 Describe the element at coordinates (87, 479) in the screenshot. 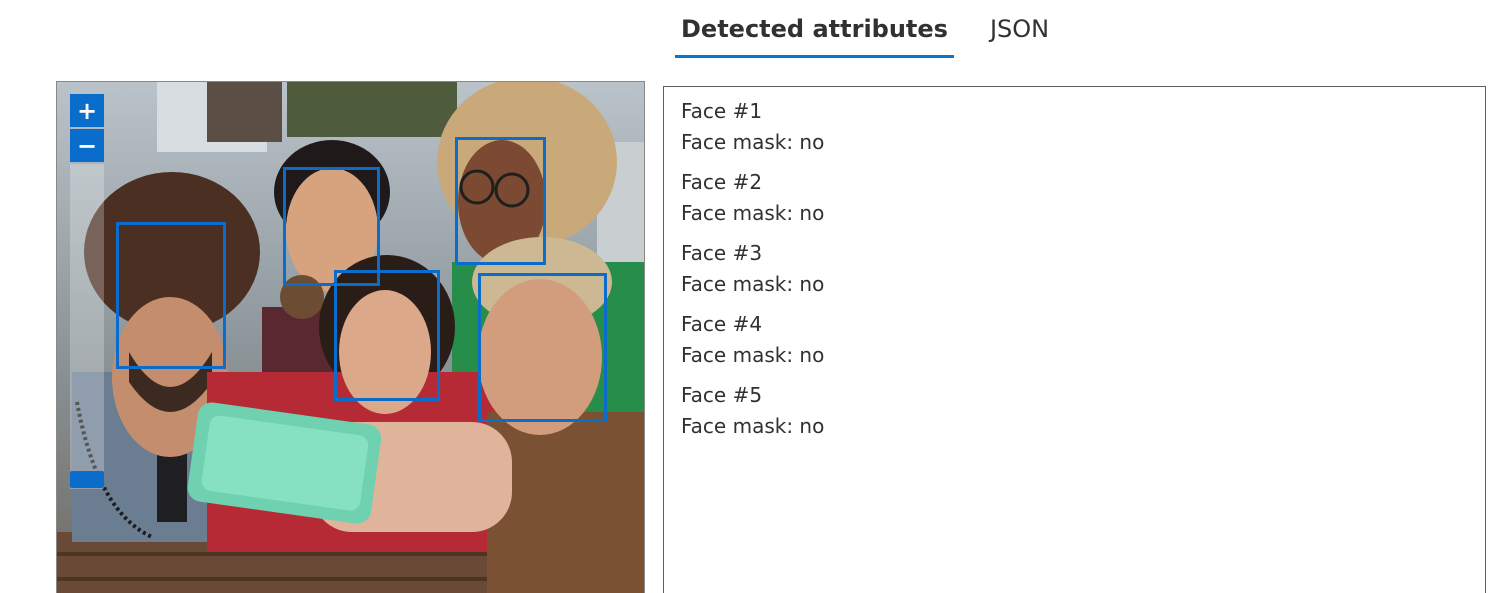

I see `zoom-slider-handle` at that location.